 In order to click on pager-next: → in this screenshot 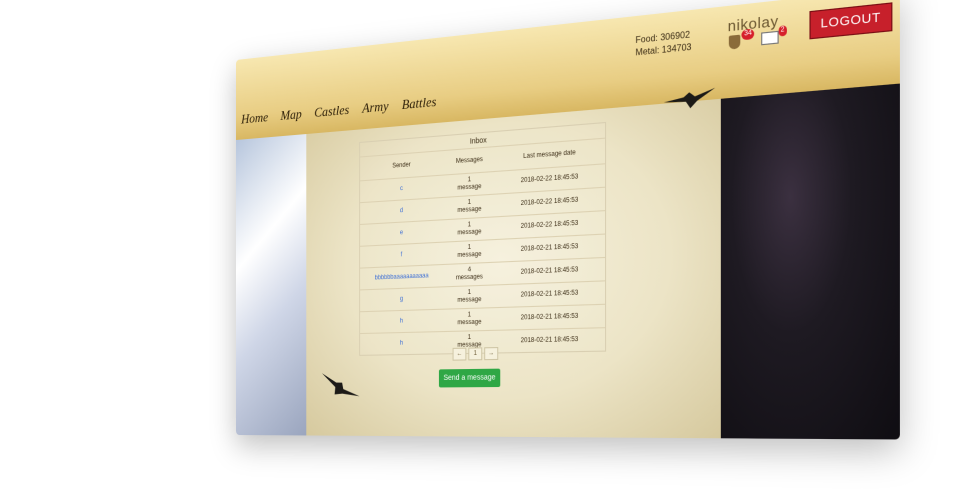, I will do `click(491, 354)`.